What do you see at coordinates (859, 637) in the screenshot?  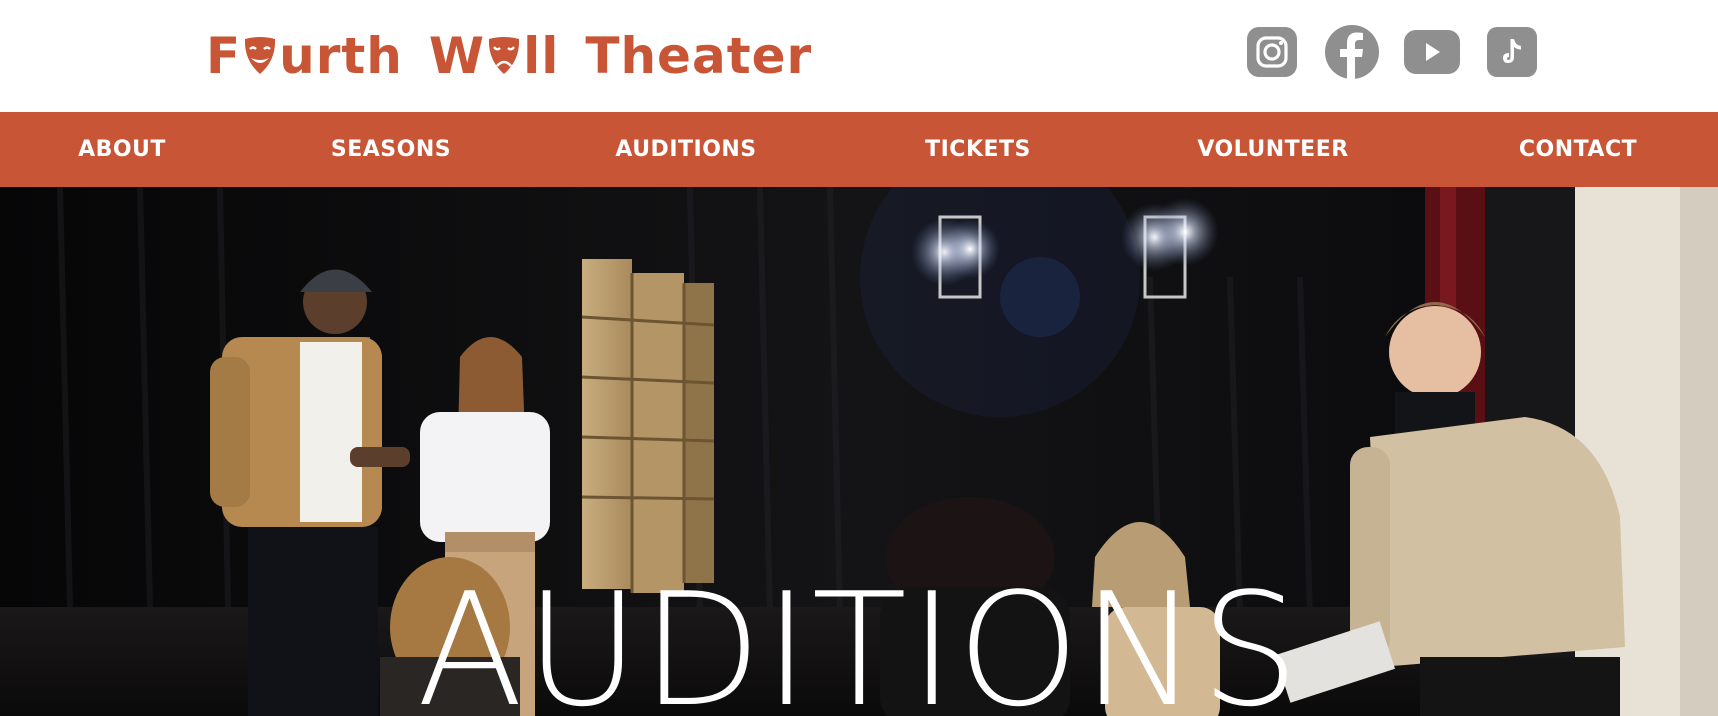 I see `hero-title: AUDITIONS` at bounding box center [859, 637].